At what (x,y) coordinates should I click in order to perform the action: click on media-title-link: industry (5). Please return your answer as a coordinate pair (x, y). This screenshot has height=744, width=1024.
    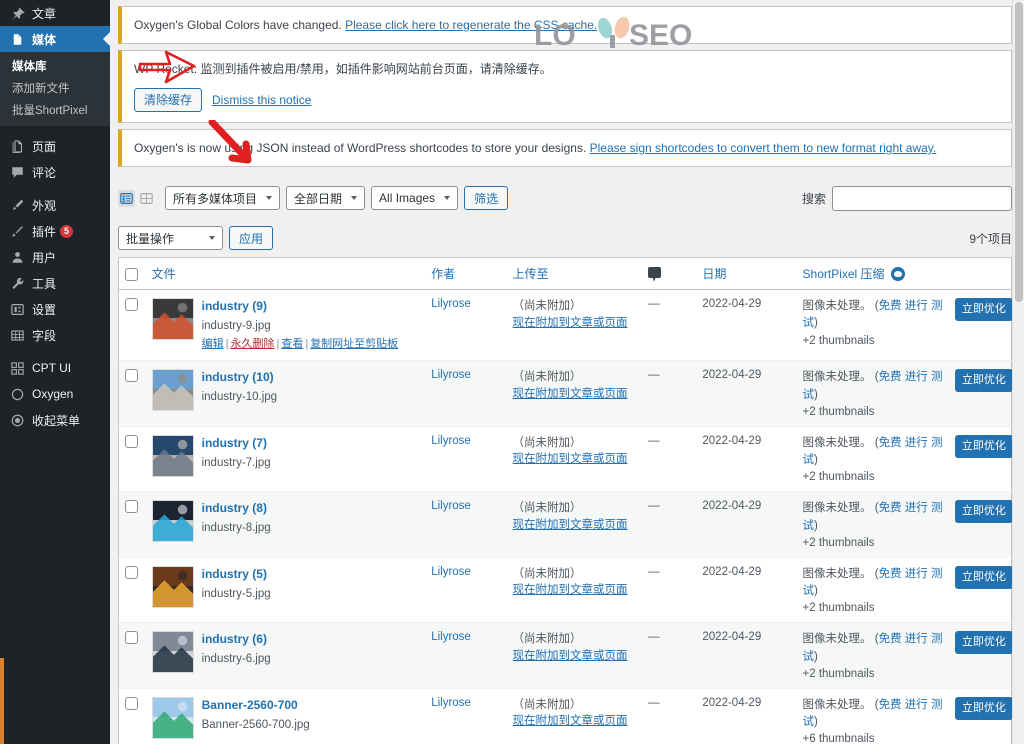
    Looking at the image, I should click on (236, 574).